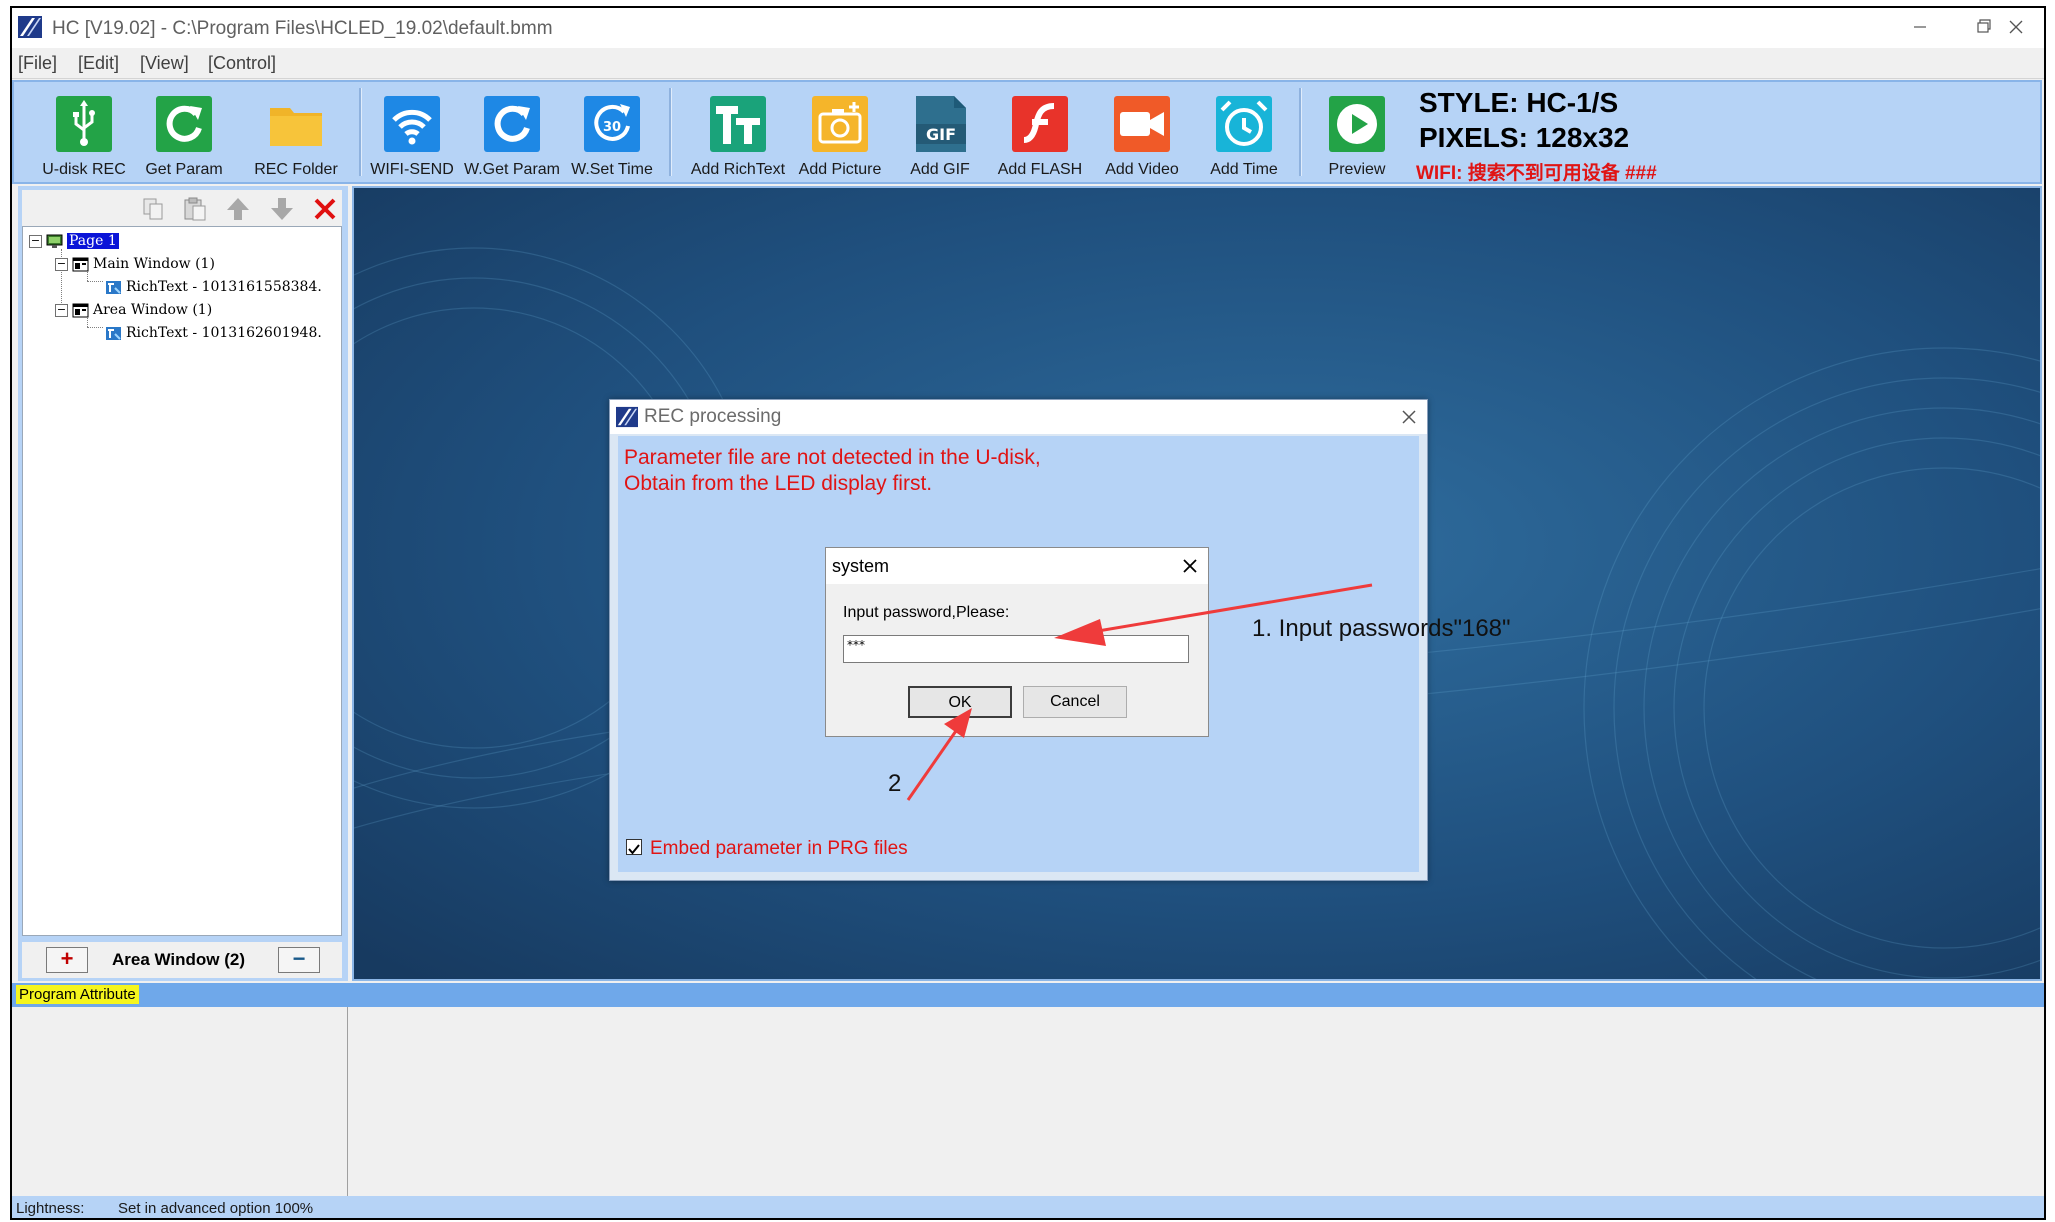 Image resolution: width=2055 pixels, height=1222 pixels. I want to click on wifi-send-button: WIFI-SEND, so click(412, 133).